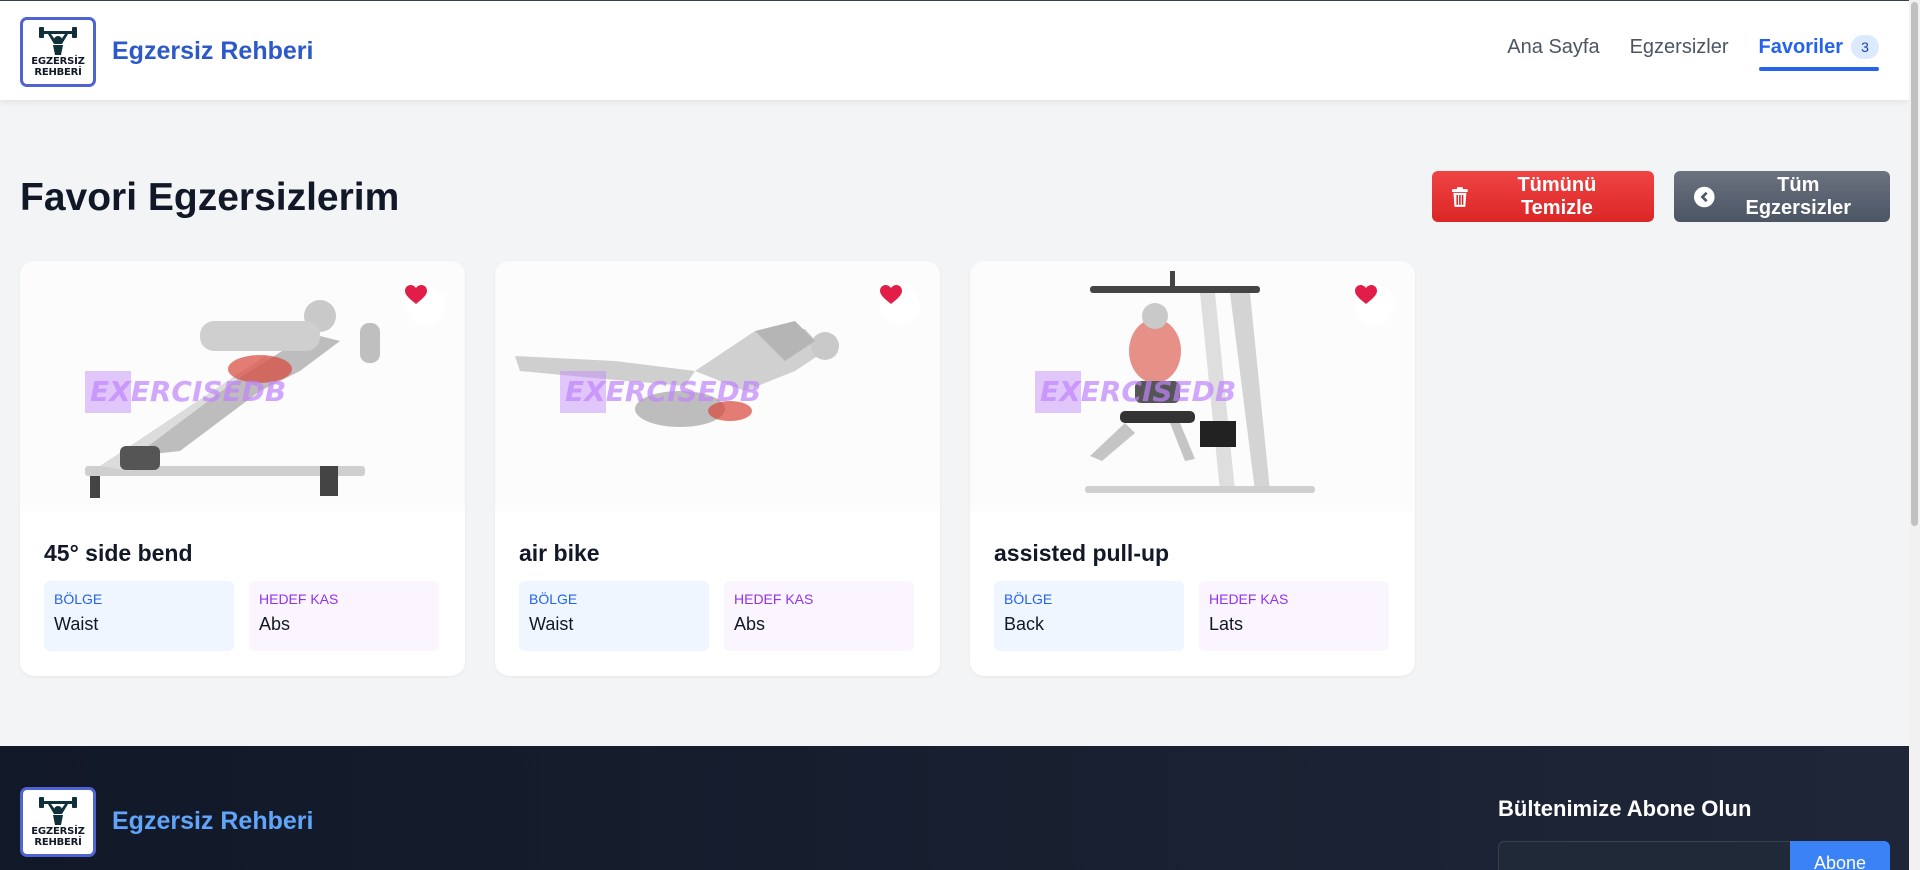 This screenshot has width=1920, height=870. I want to click on all-exercises-label: Tüm Egzersizler, so click(1798, 196).